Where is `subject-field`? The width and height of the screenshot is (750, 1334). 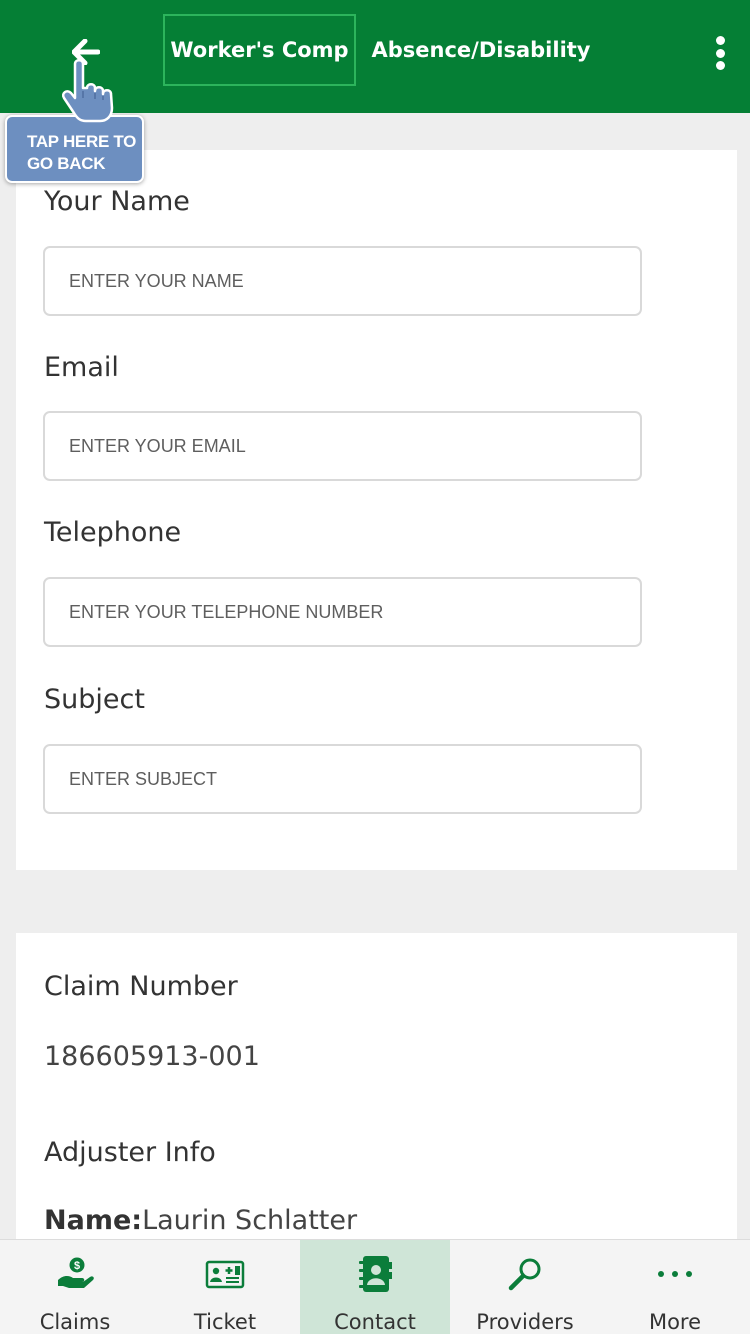
subject-field is located at coordinates (342, 779).